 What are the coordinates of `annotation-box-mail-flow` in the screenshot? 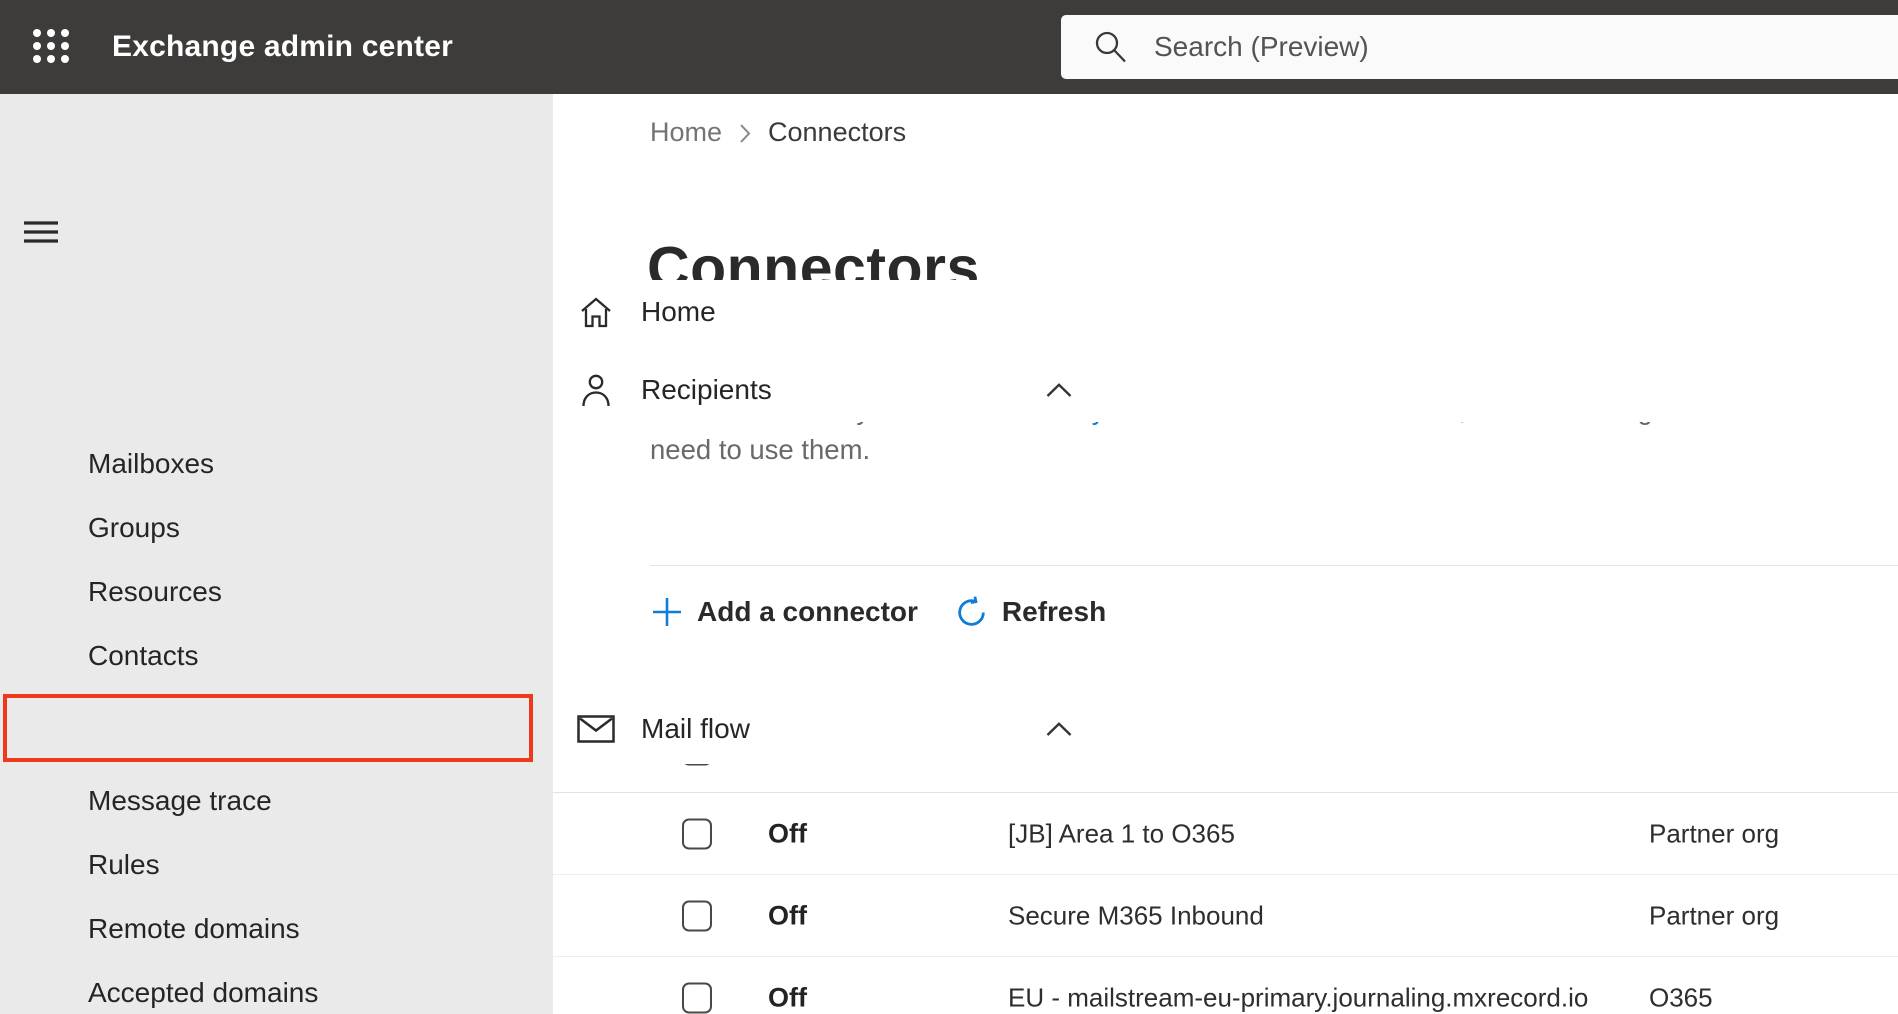 It's located at (268, 728).